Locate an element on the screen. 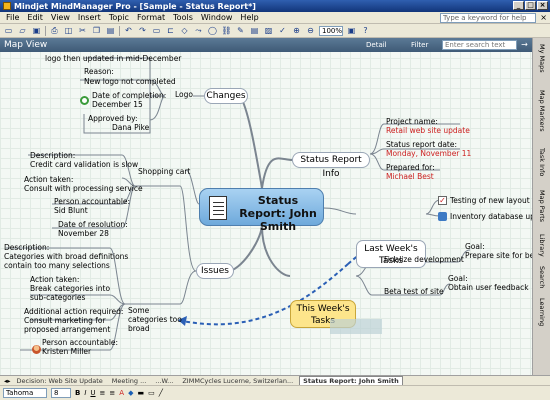 The image size is (550, 400). project-value: Retail web site update is located at coordinates (428, 130).